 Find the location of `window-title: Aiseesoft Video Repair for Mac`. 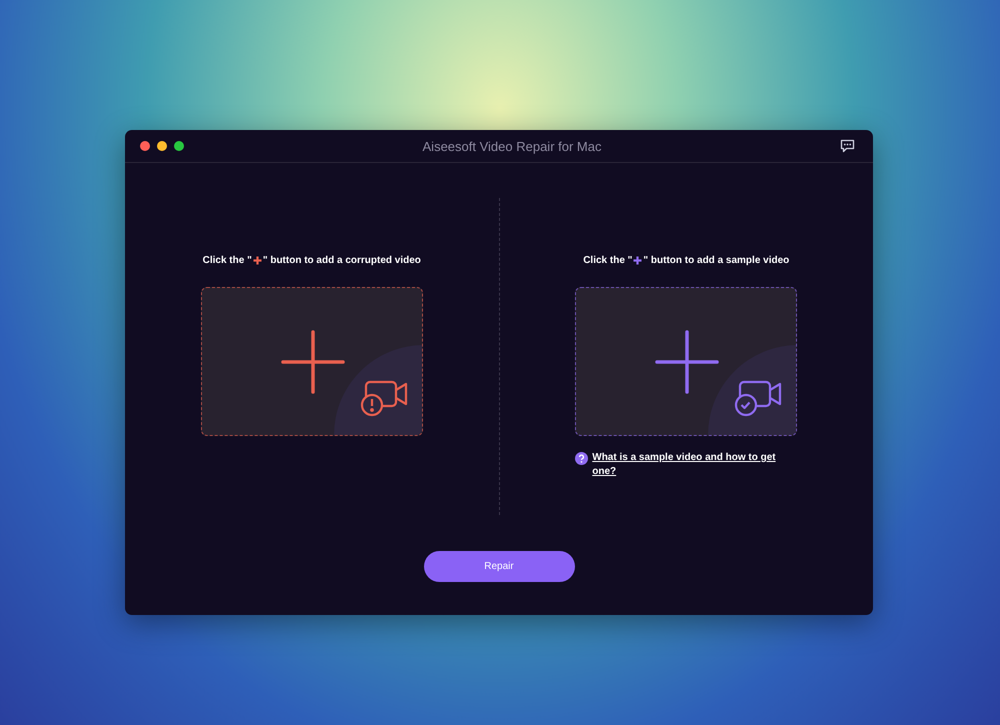

window-title: Aiseesoft Video Repair for Mac is located at coordinates (512, 146).